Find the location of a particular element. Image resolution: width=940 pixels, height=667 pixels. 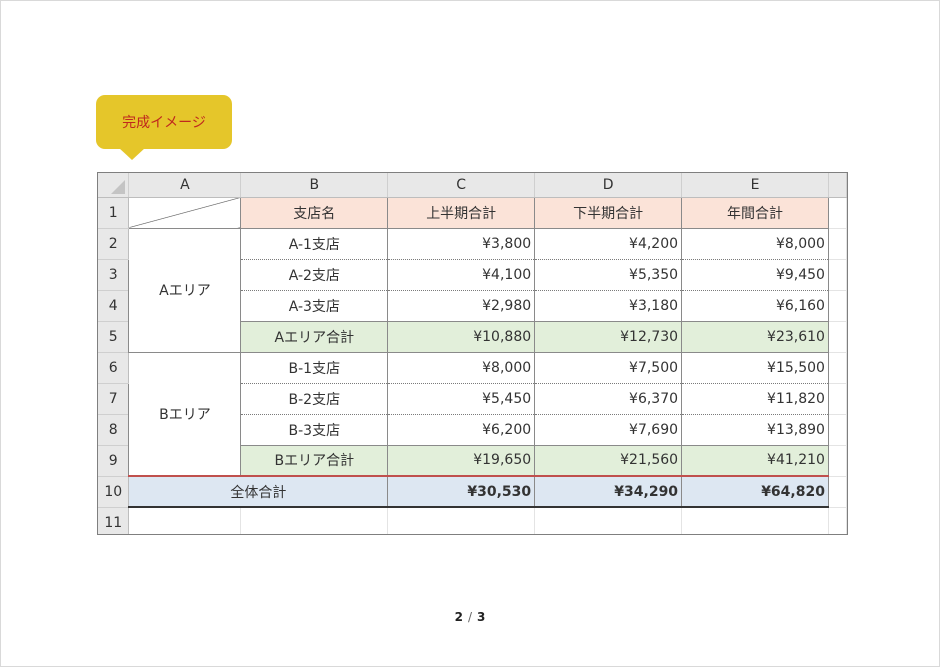

grand-total-label: 全体合計 is located at coordinates (258, 491).